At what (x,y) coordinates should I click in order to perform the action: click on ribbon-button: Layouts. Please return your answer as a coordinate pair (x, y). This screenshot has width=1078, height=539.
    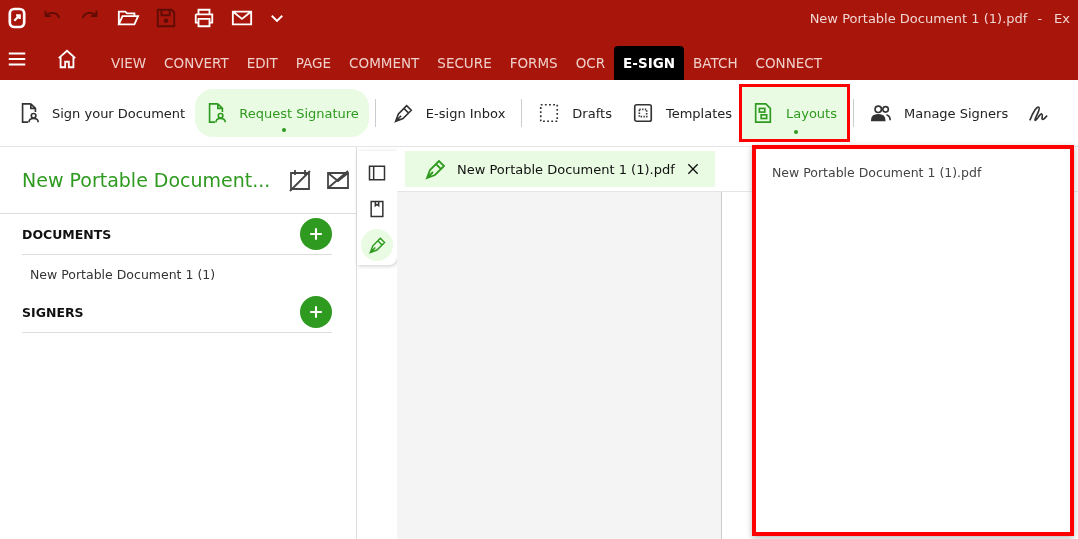
    Looking at the image, I should click on (794, 113).